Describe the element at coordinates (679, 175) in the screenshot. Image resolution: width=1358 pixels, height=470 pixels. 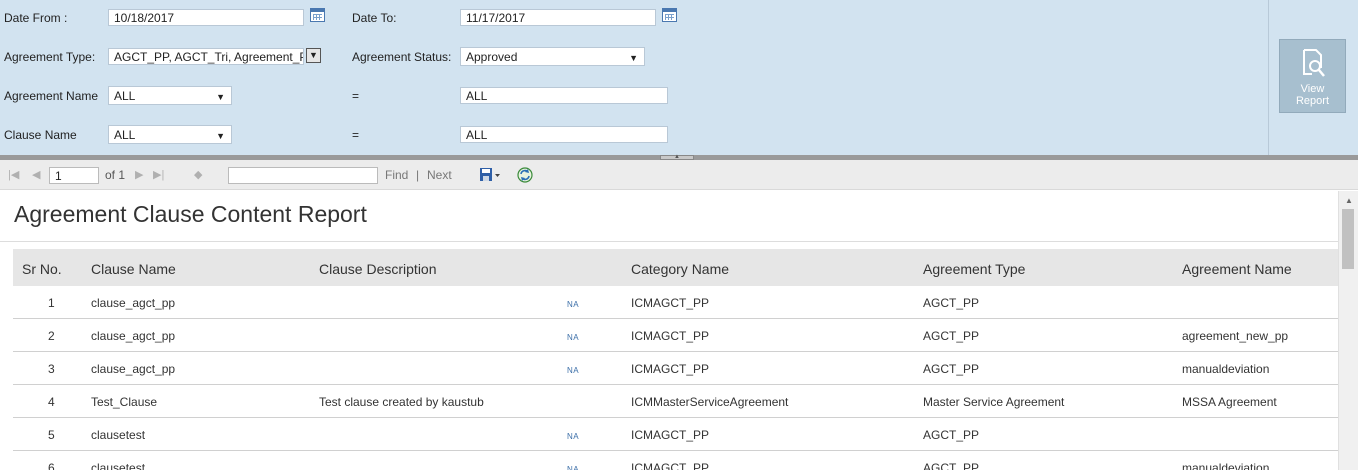
I see `report-toolbar: |◀ ◀ 1 of 1 ▶ ▶| ◆ Find | Next` at that location.